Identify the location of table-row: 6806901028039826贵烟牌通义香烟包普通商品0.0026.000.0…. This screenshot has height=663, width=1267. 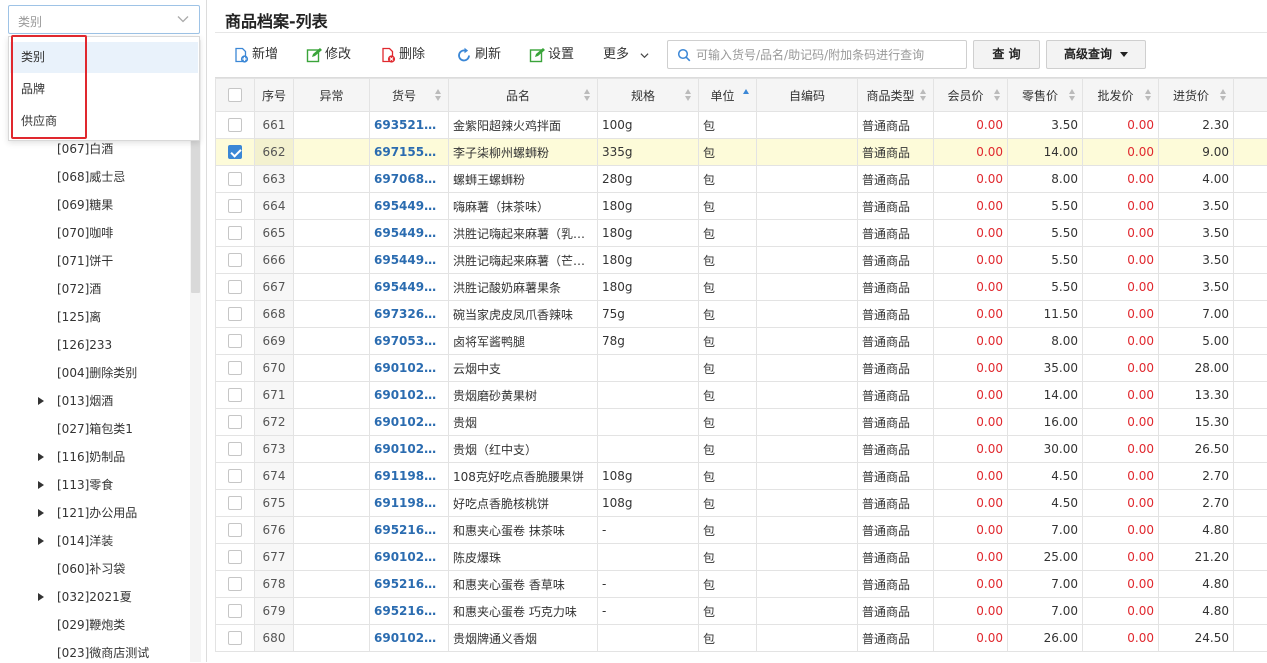
(741, 638).